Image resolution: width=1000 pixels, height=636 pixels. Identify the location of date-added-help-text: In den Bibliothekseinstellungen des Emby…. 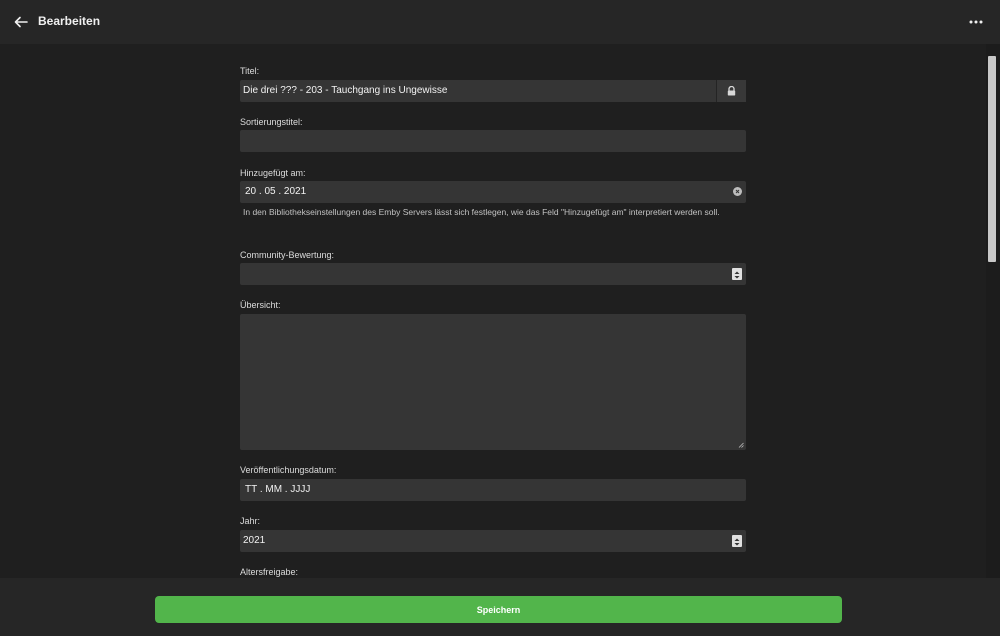
(481, 212).